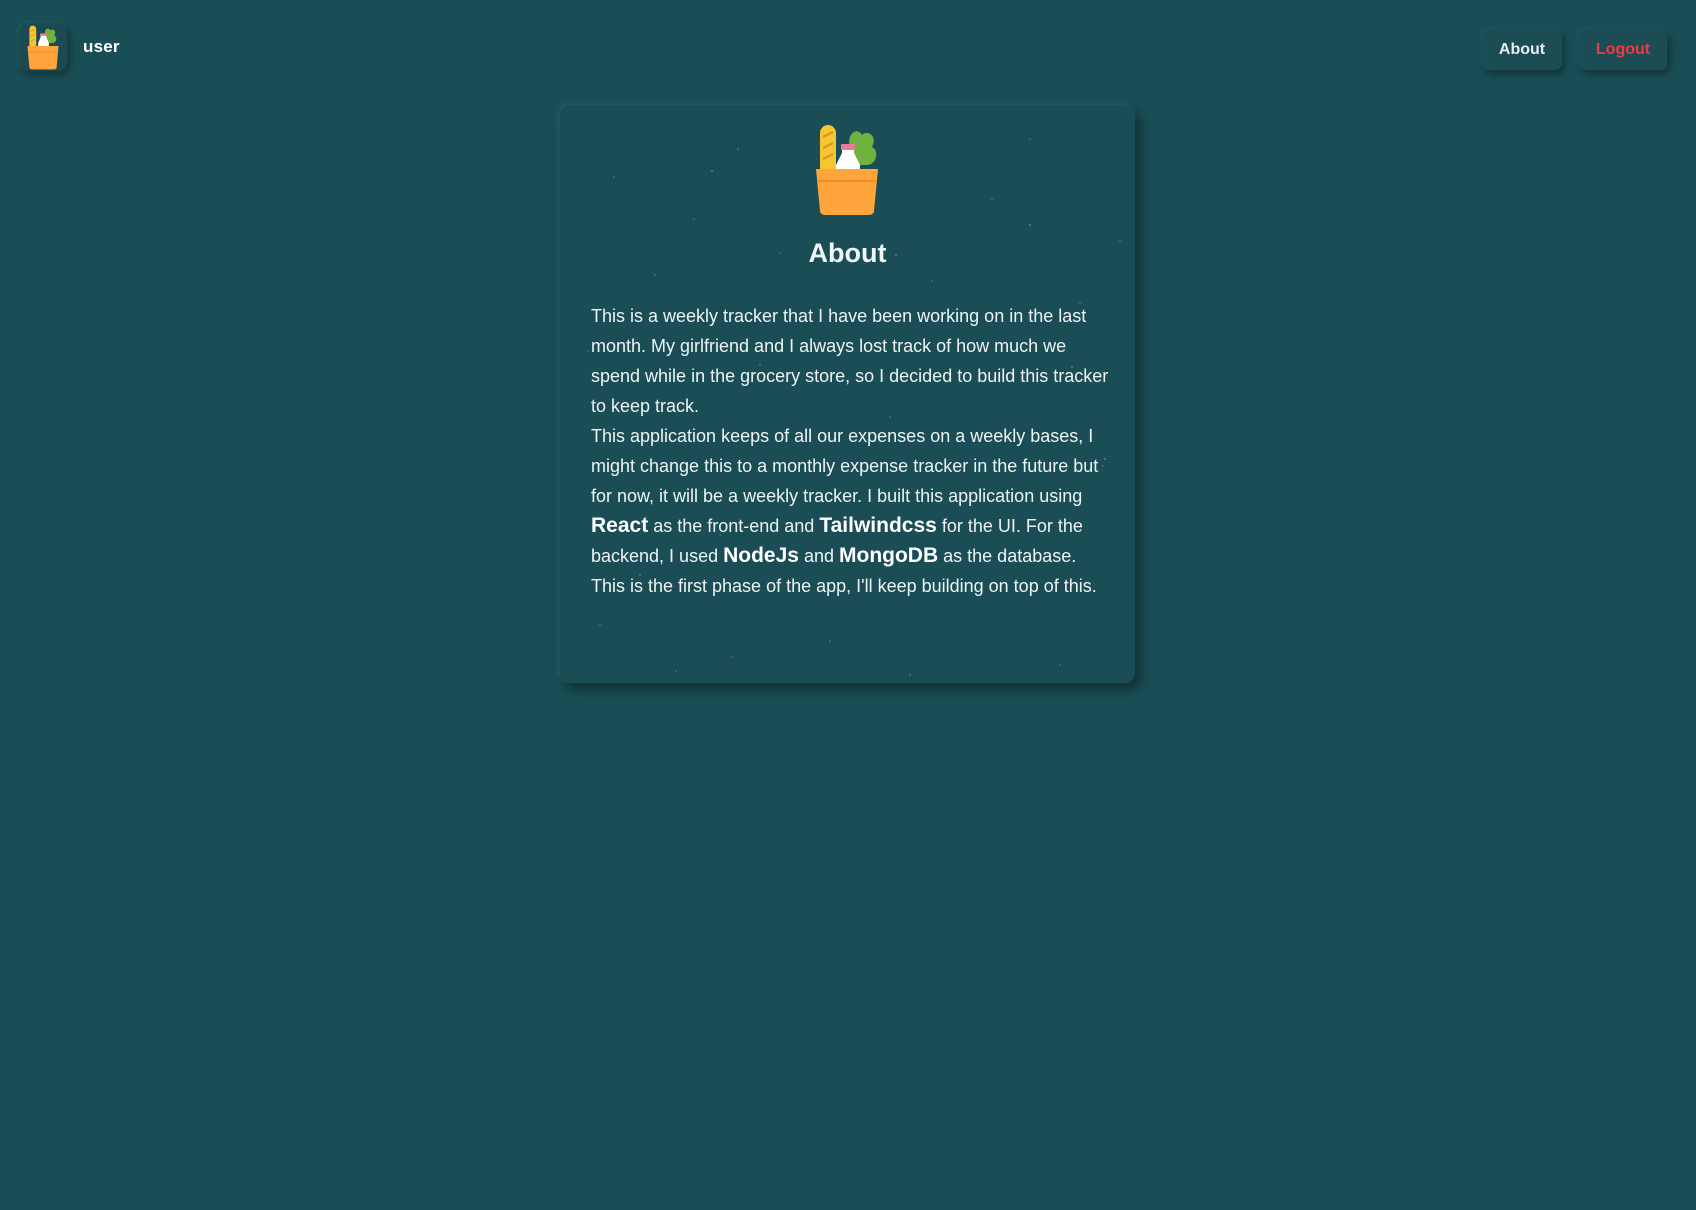  I want to click on about-button: About, so click(1522, 50).